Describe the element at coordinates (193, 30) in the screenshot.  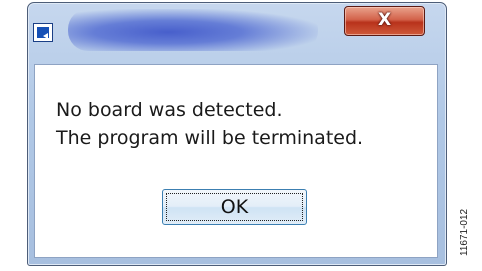
I see `title-bar-glow` at that location.